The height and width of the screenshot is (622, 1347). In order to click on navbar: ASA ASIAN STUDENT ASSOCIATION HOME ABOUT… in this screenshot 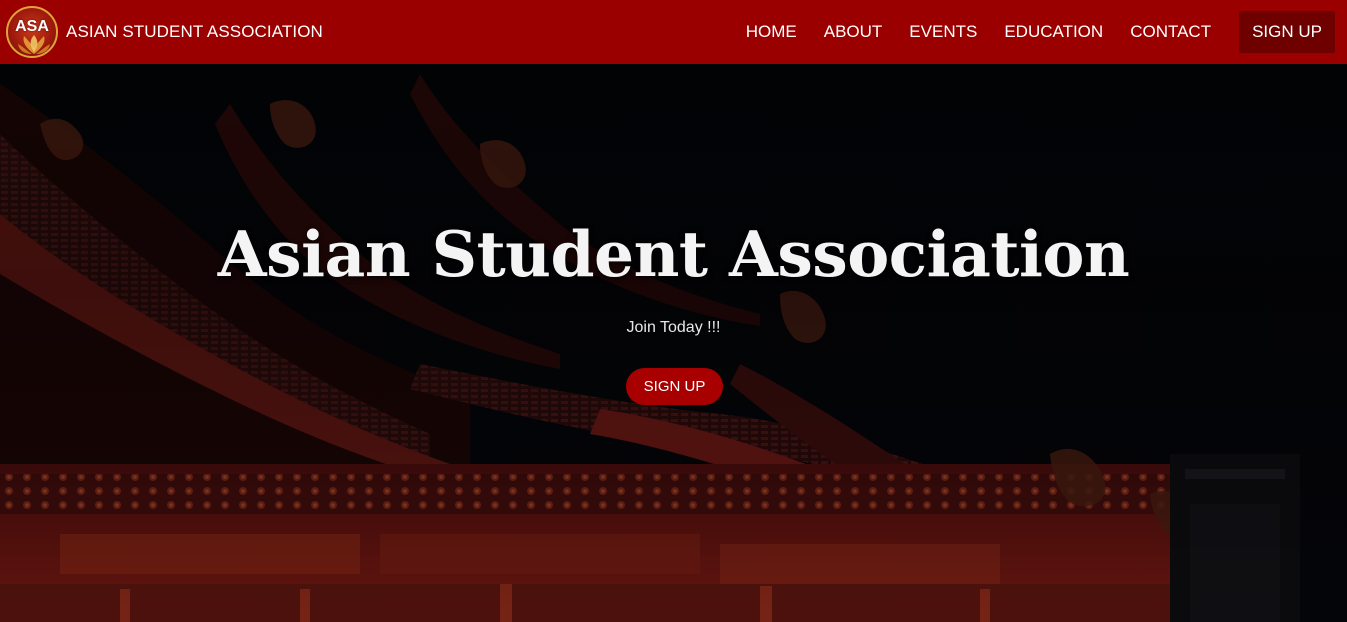, I will do `click(673, 32)`.